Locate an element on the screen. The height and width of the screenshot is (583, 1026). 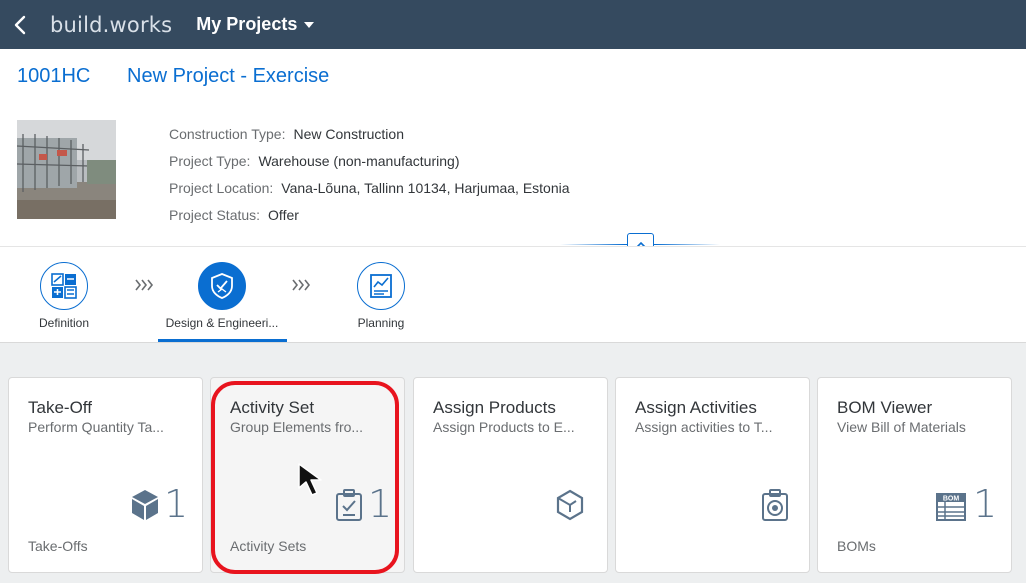
step-label: Planning is located at coordinates (381, 323).